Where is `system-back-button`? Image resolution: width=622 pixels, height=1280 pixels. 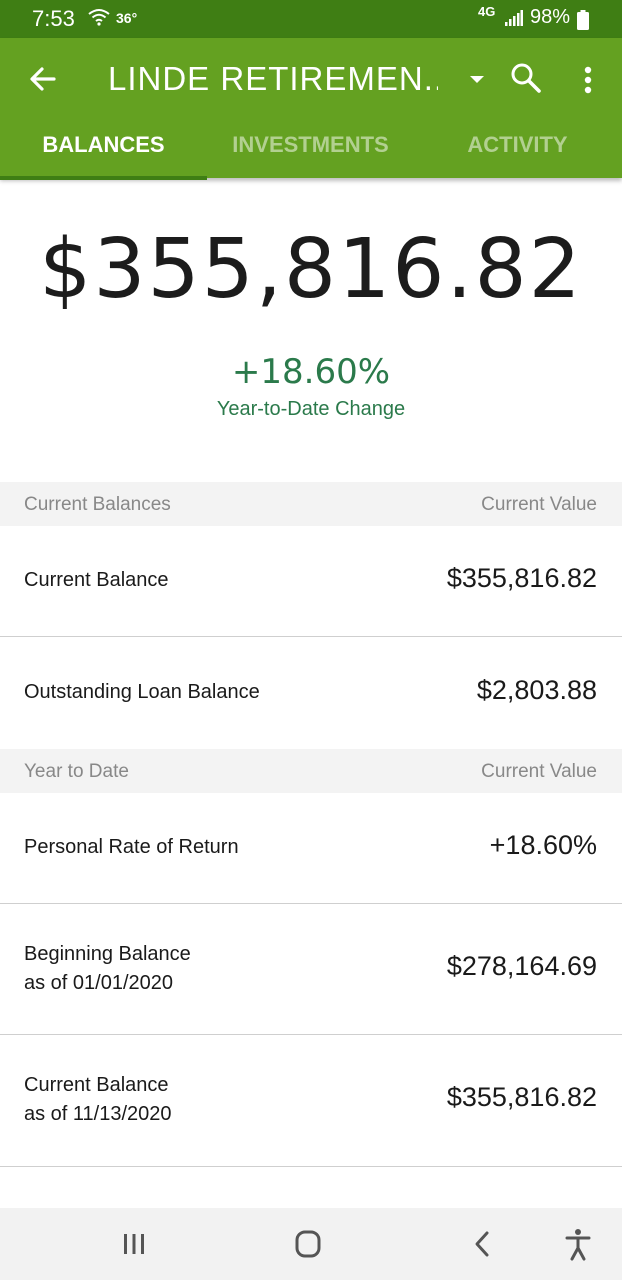 system-back-button is located at coordinates (482, 1244).